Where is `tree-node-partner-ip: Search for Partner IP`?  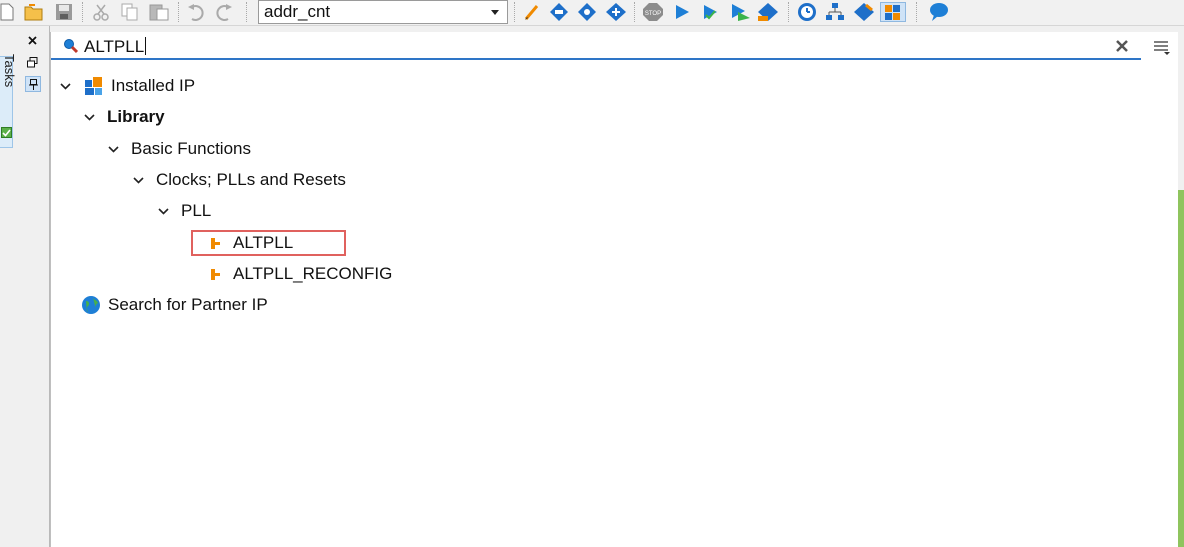 tree-node-partner-ip: Search for Partner IP is located at coordinates (174, 305).